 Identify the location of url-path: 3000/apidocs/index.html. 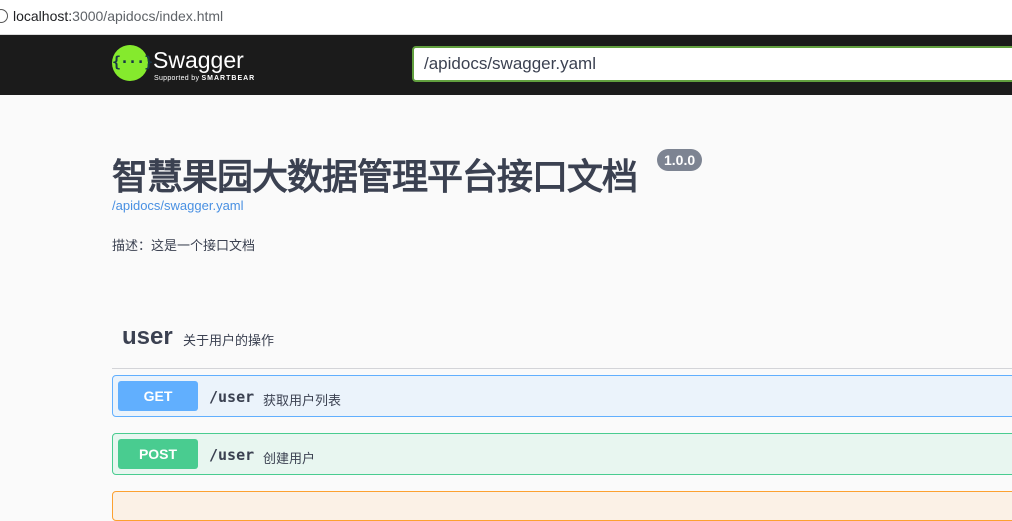
(148, 16).